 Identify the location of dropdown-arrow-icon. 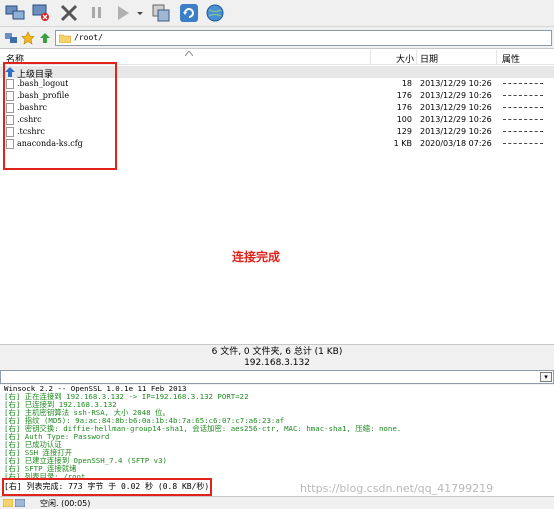
(140, 13).